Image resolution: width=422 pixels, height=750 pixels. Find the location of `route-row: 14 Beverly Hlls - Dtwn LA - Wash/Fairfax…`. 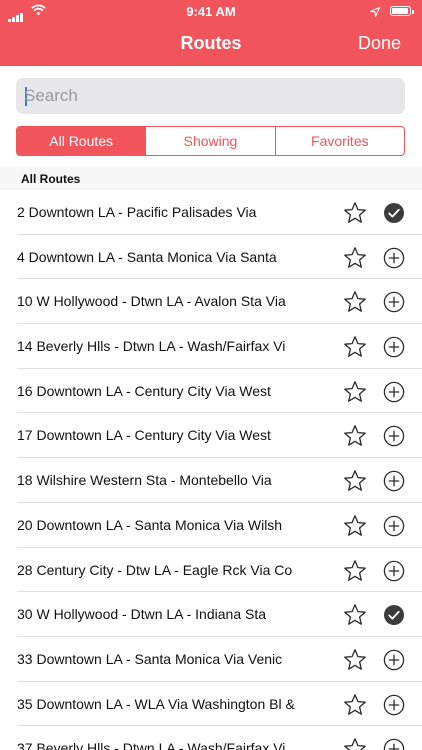

route-row: 14 Beverly Hlls - Dtwn LA - Wash/Fairfax… is located at coordinates (211, 346).